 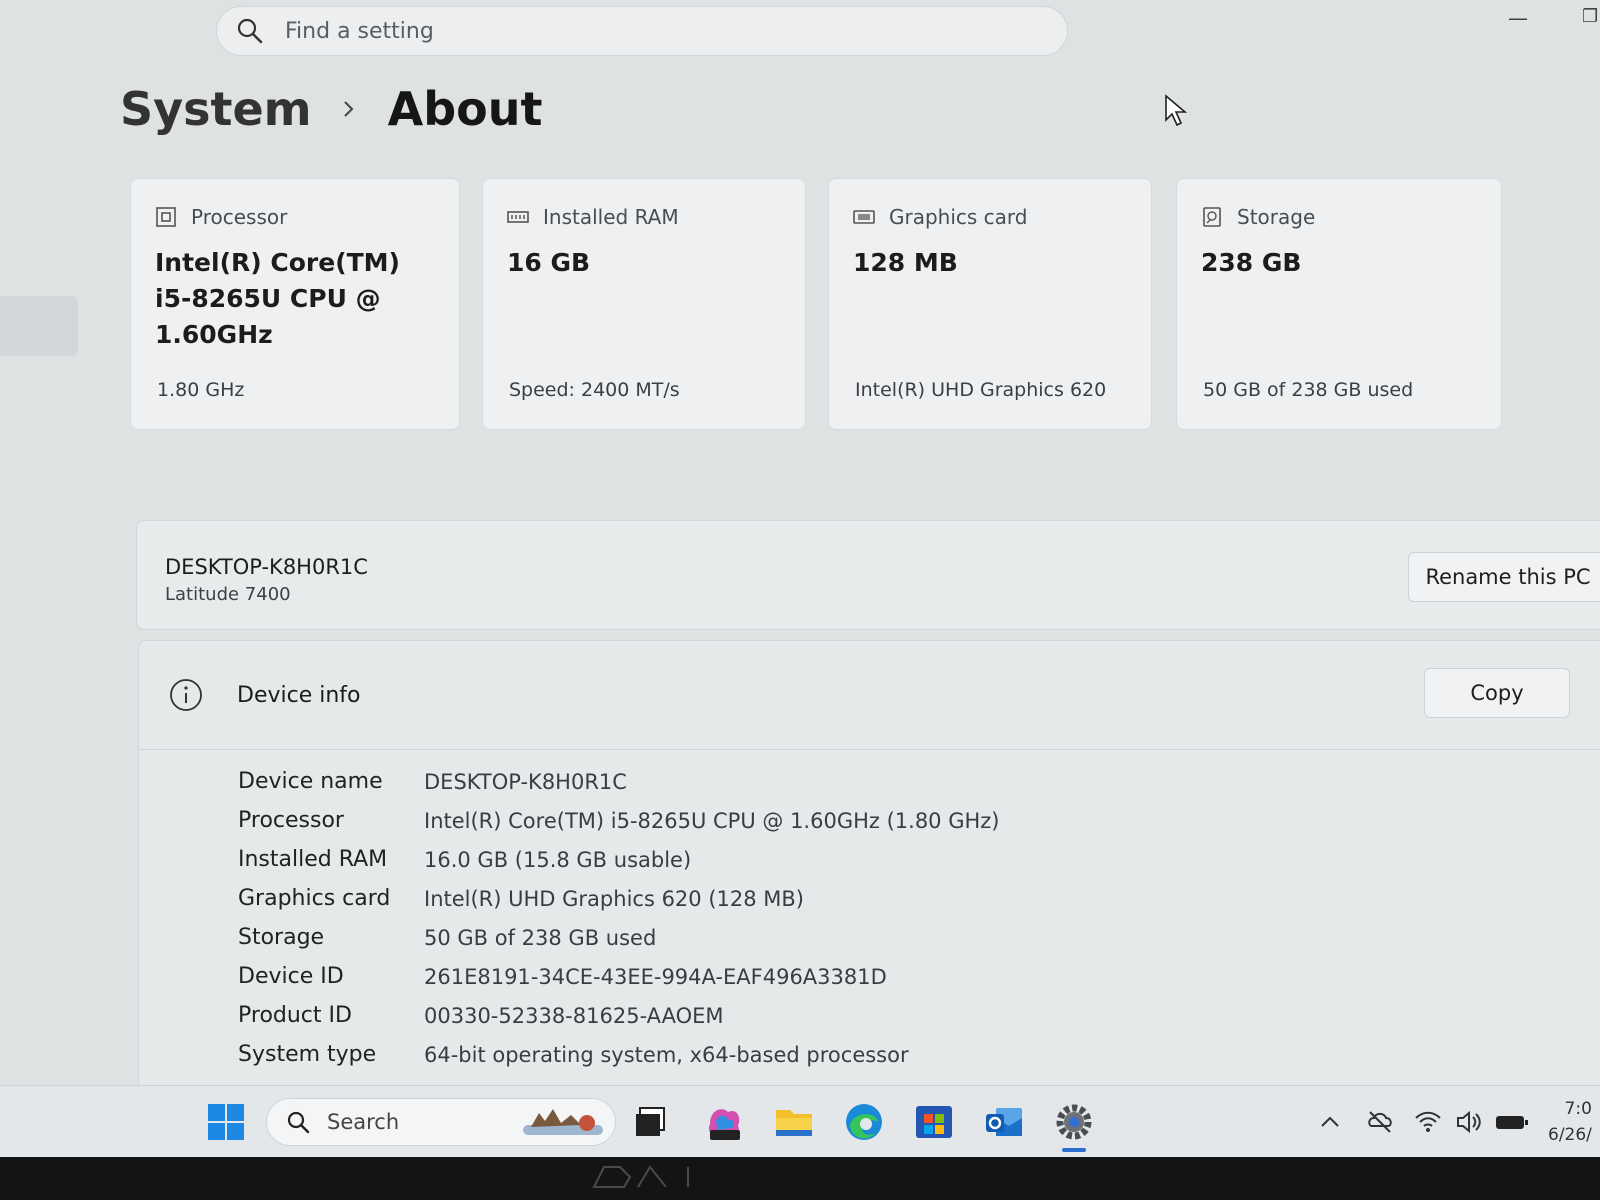 I want to click on sidebar-selected-item, so click(x=39, y=326).